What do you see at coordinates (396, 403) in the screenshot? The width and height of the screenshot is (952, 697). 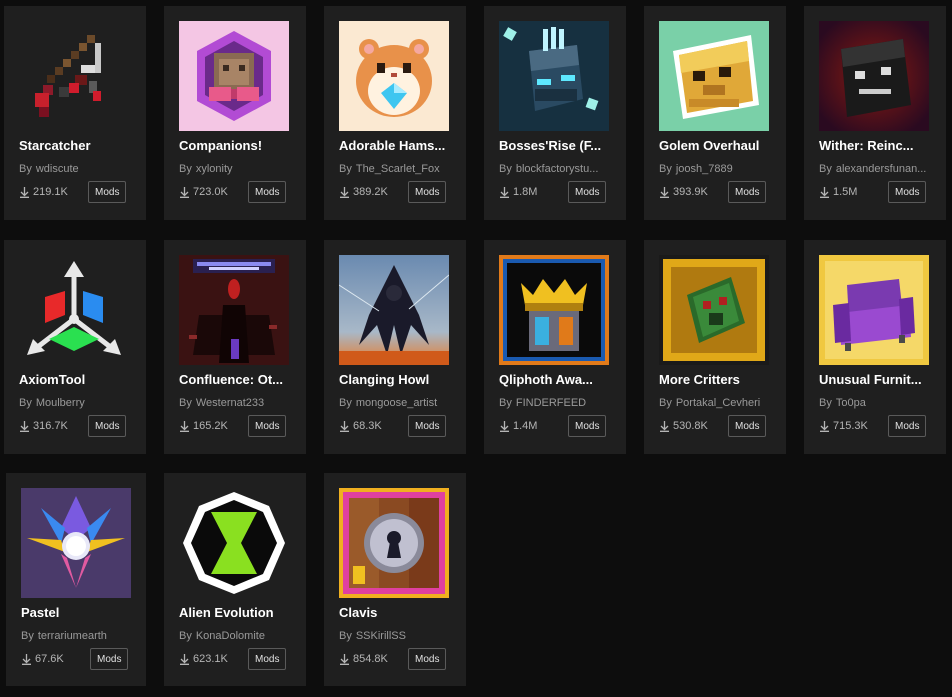 I see `mod-author-name: mongoose_artist` at bounding box center [396, 403].